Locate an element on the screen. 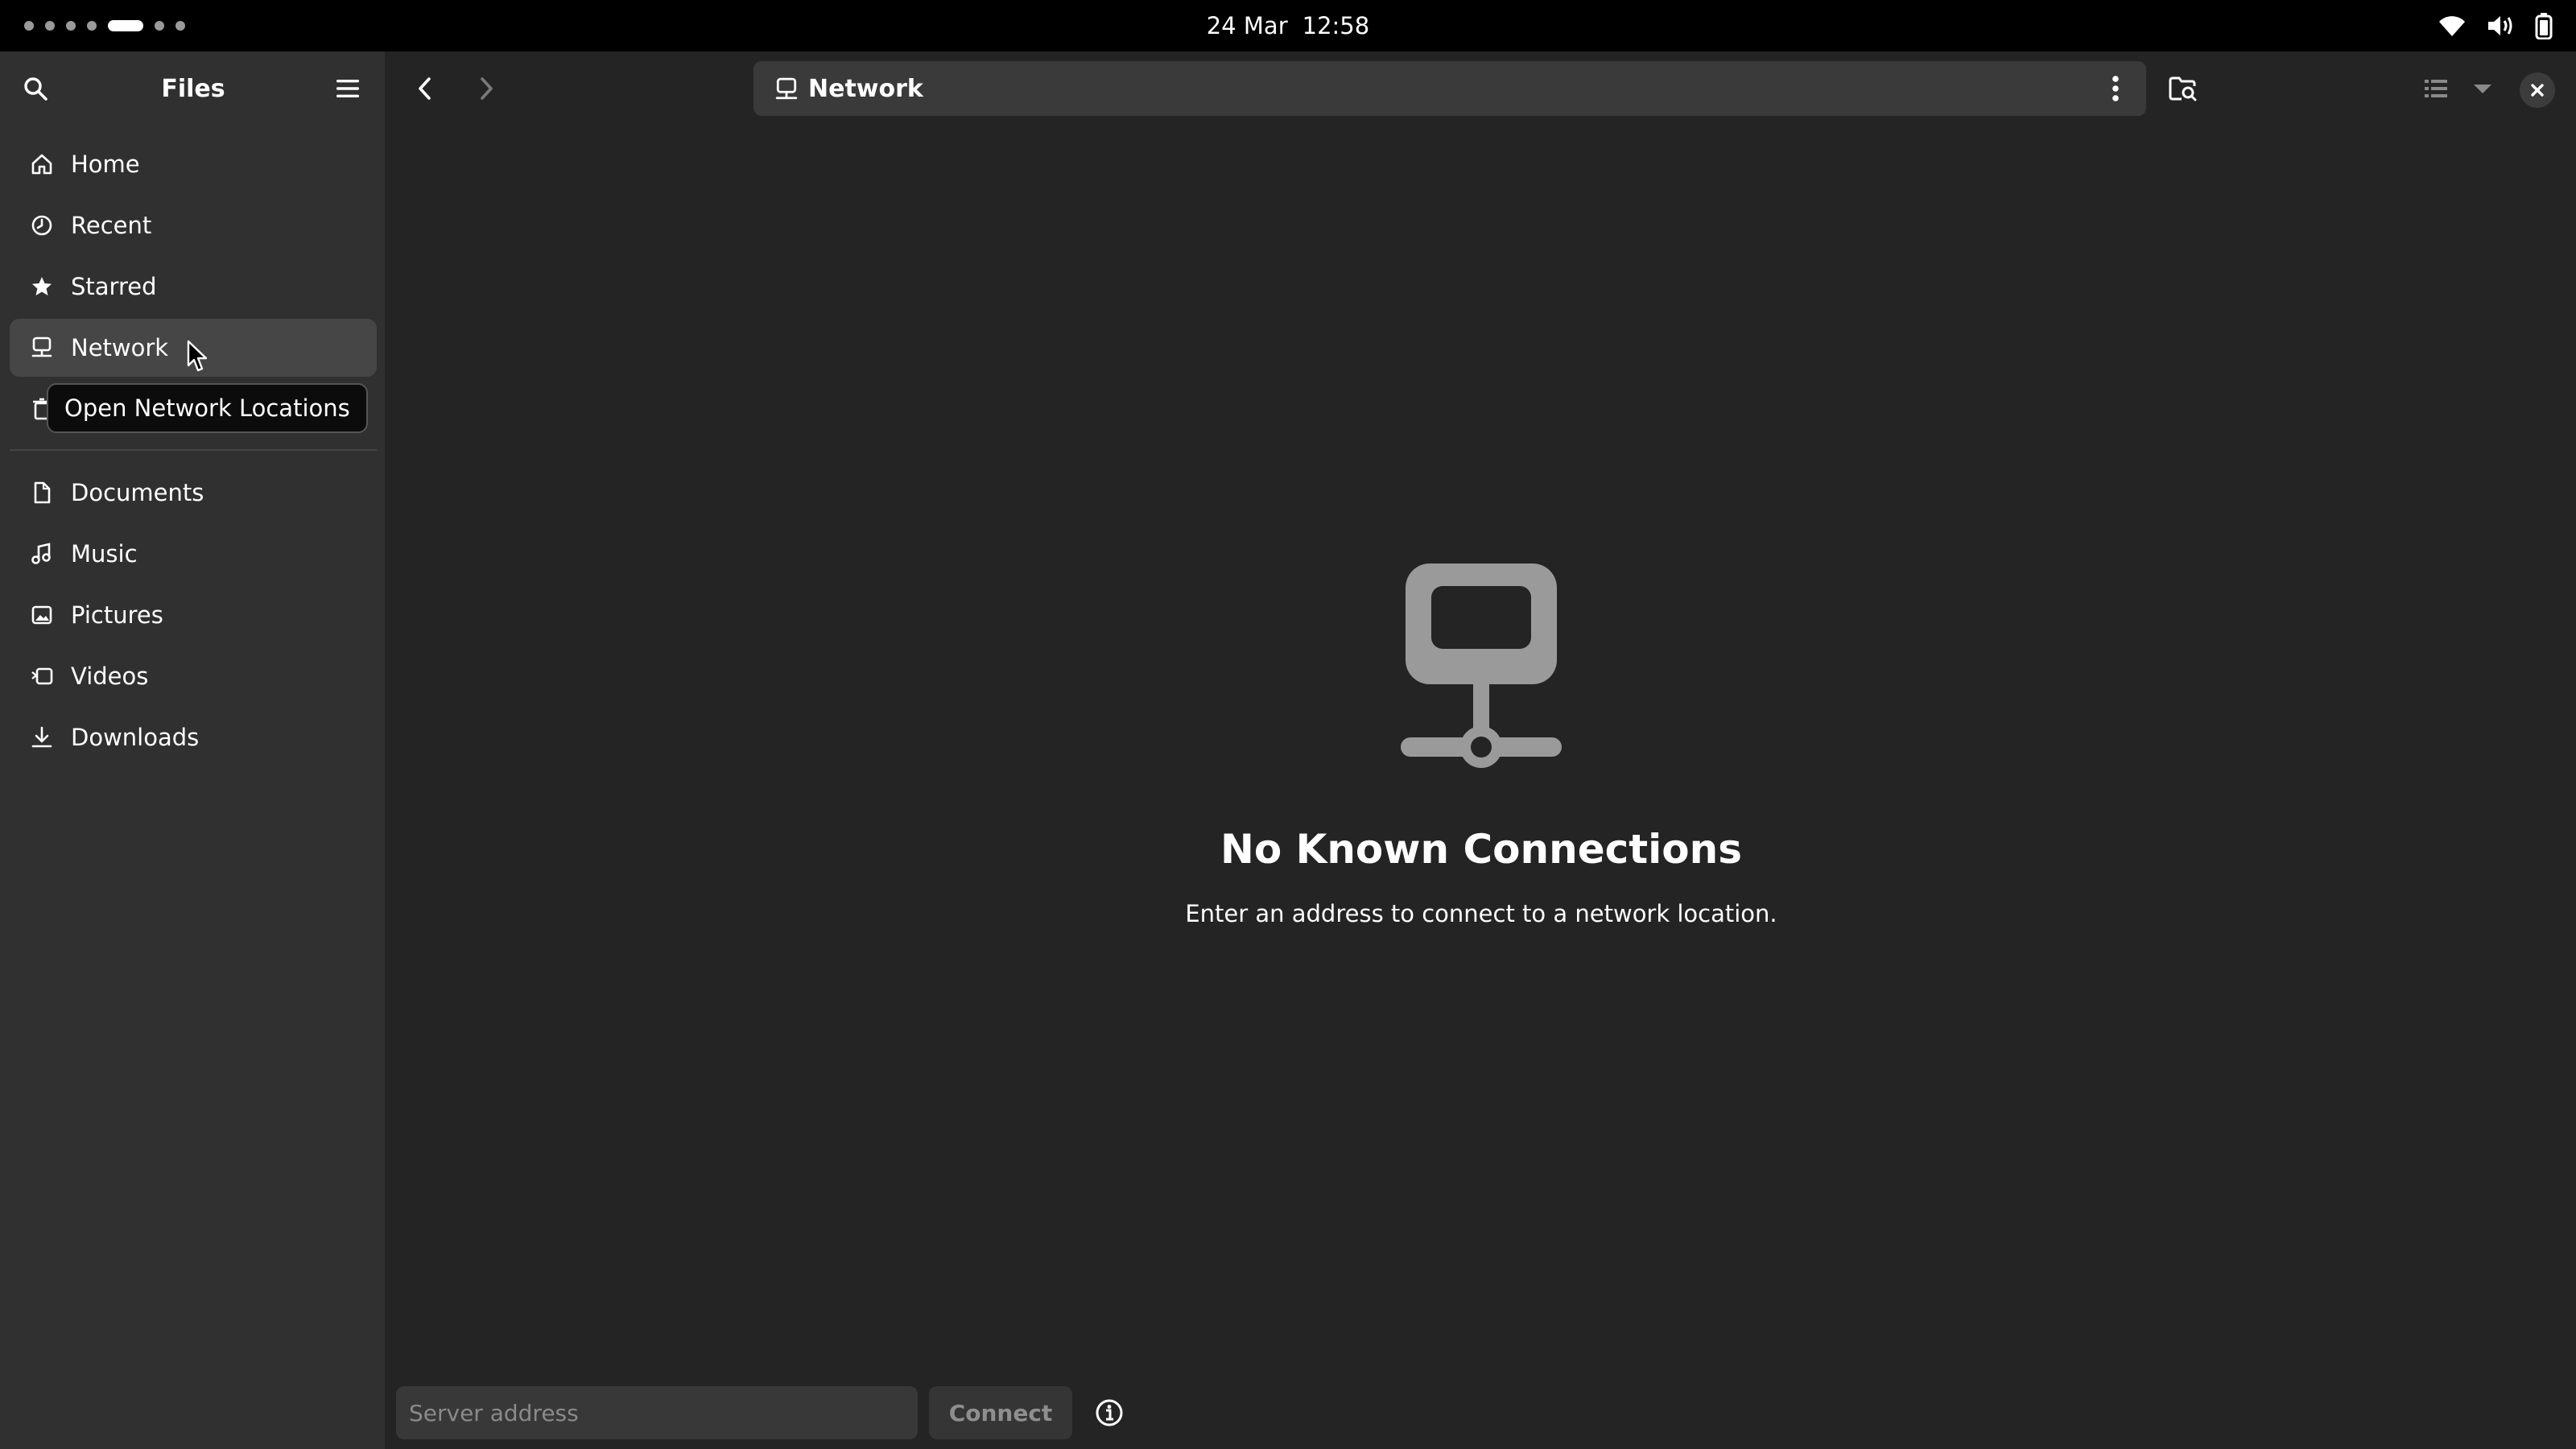 This screenshot has width=2576, height=1449. sidebar-item-label: Network is located at coordinates (120, 347).